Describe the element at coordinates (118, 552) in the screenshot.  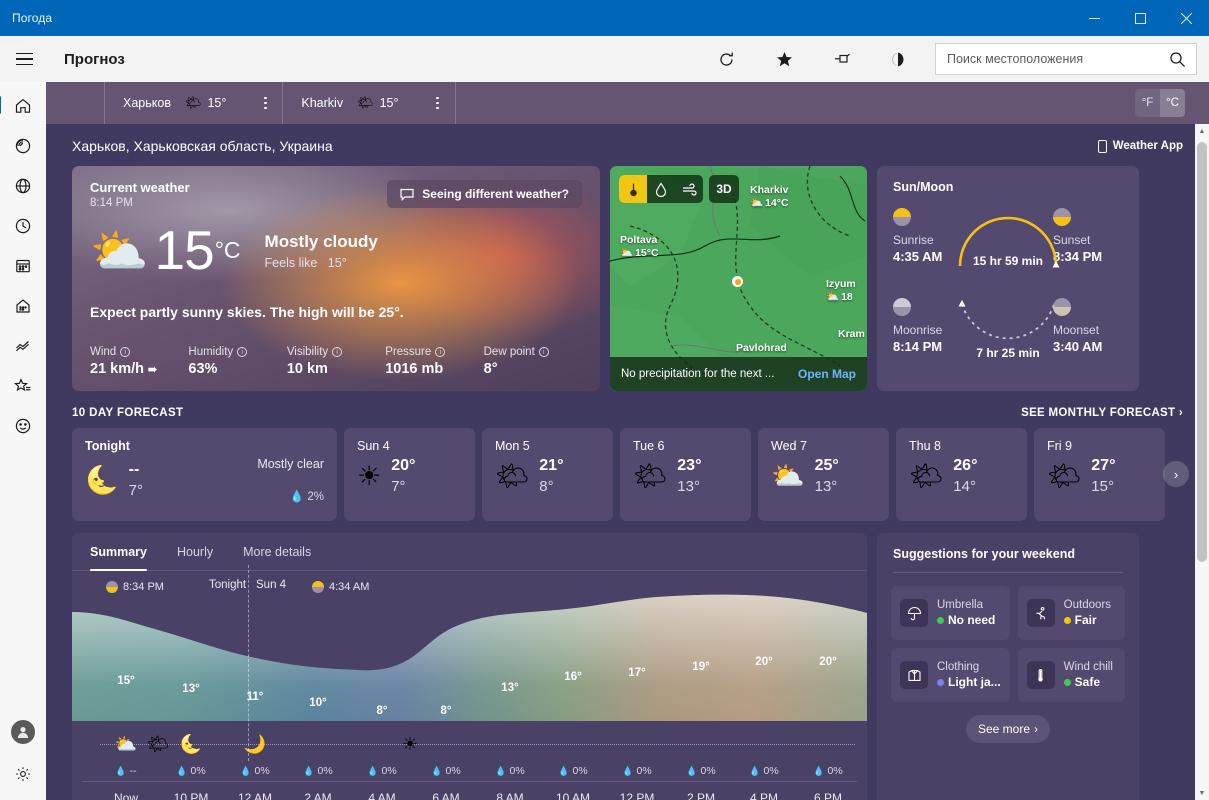
I see `tab-summary: Summary` at that location.